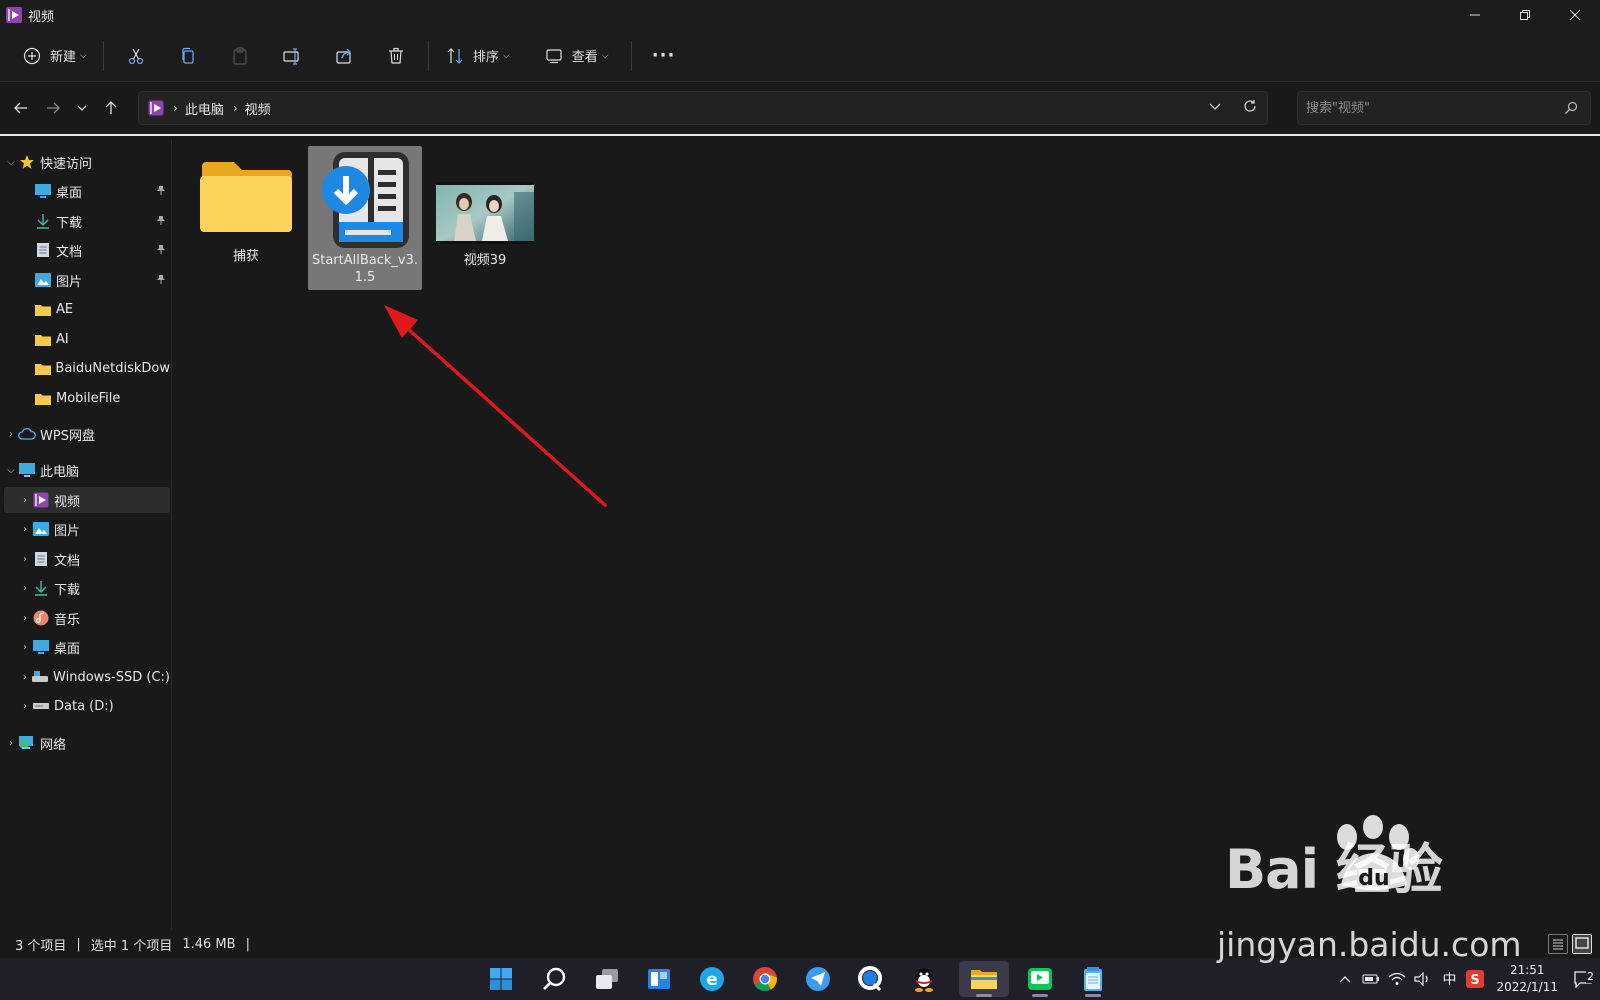 The height and width of the screenshot is (1000, 1600). What do you see at coordinates (87, 221) in the screenshot?
I see `sidebar-item-downloads: 下载` at bounding box center [87, 221].